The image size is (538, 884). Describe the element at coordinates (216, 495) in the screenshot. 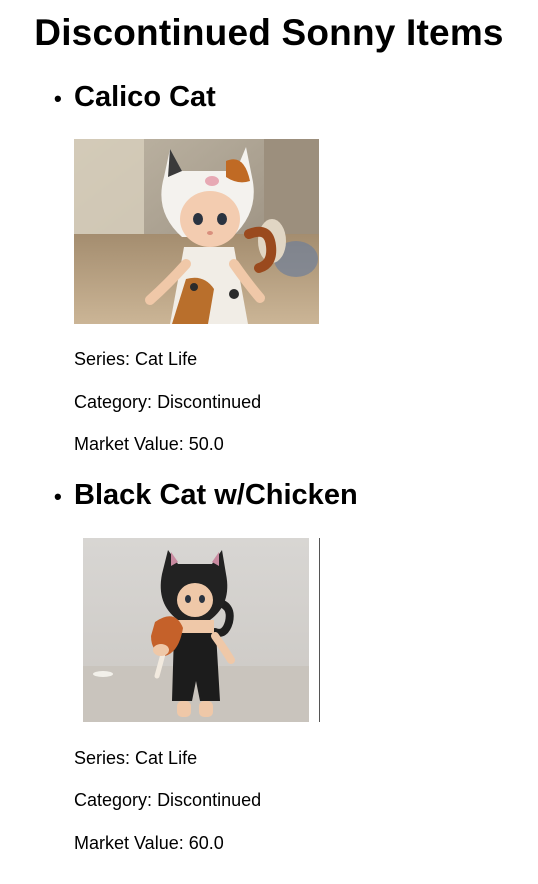

I see `item-name: Black Cat w/Chicken` at that location.